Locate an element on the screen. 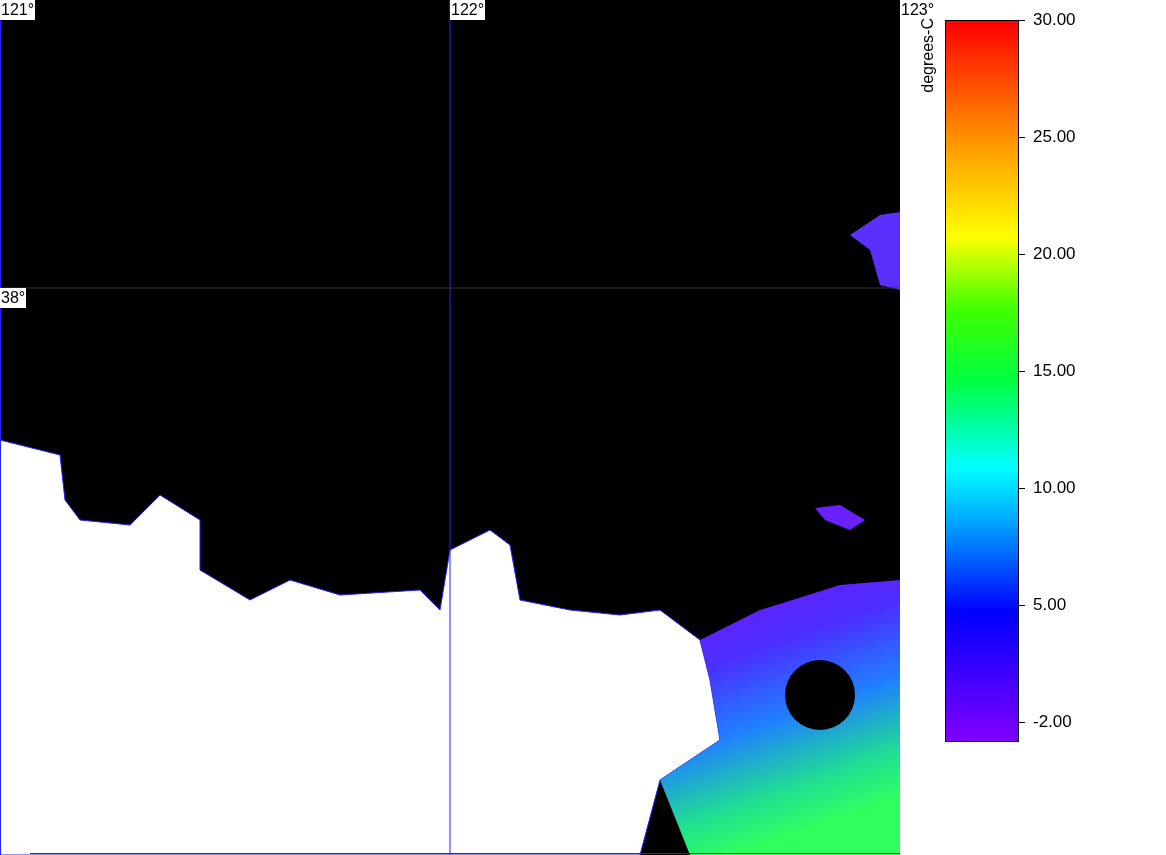 This screenshot has width=1166, height=855. scale-tick-label: -2.00 is located at coordinates (1052, 722).